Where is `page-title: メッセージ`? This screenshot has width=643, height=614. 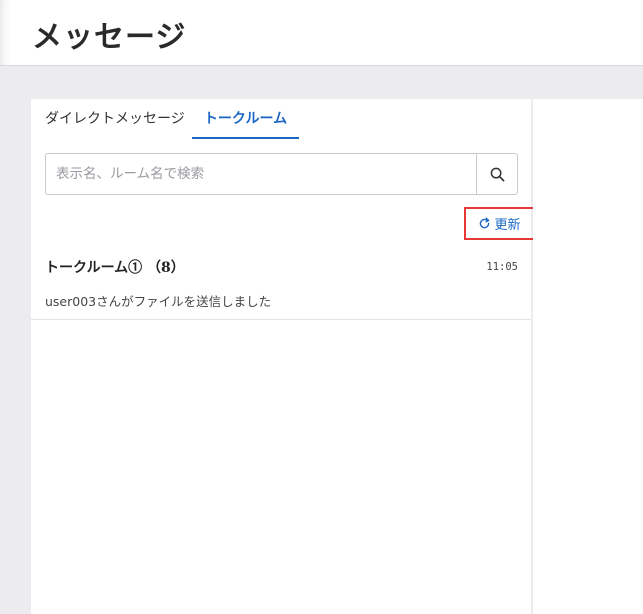 page-title: メッセージ is located at coordinates (109, 37).